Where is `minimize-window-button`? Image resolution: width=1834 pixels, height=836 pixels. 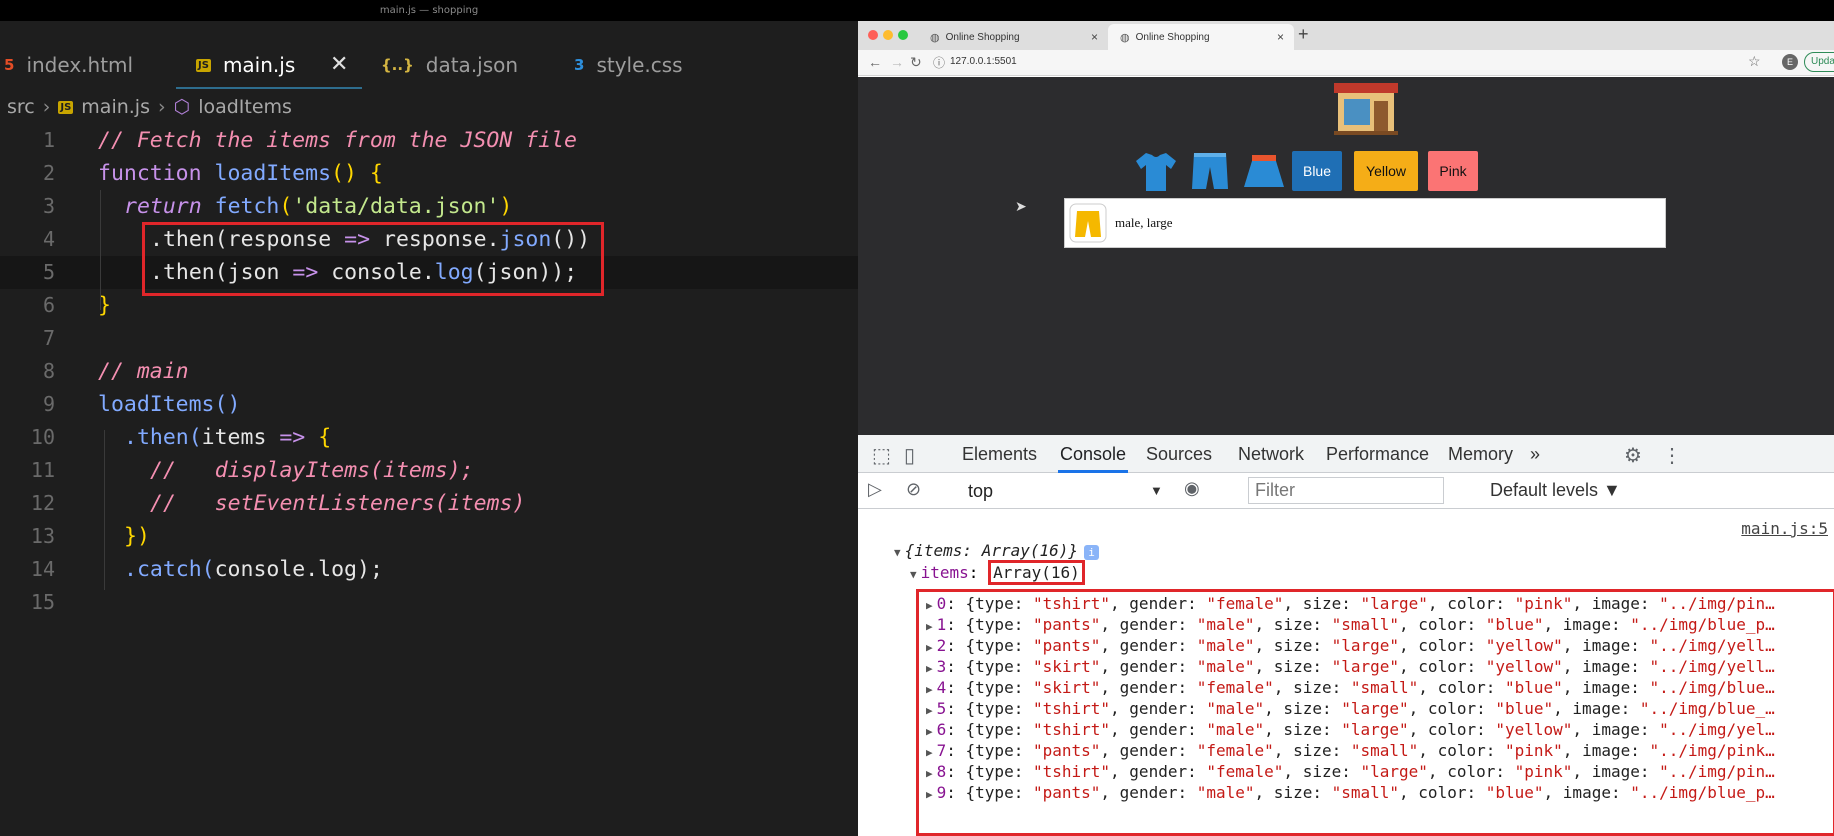 minimize-window-button is located at coordinates (888, 35).